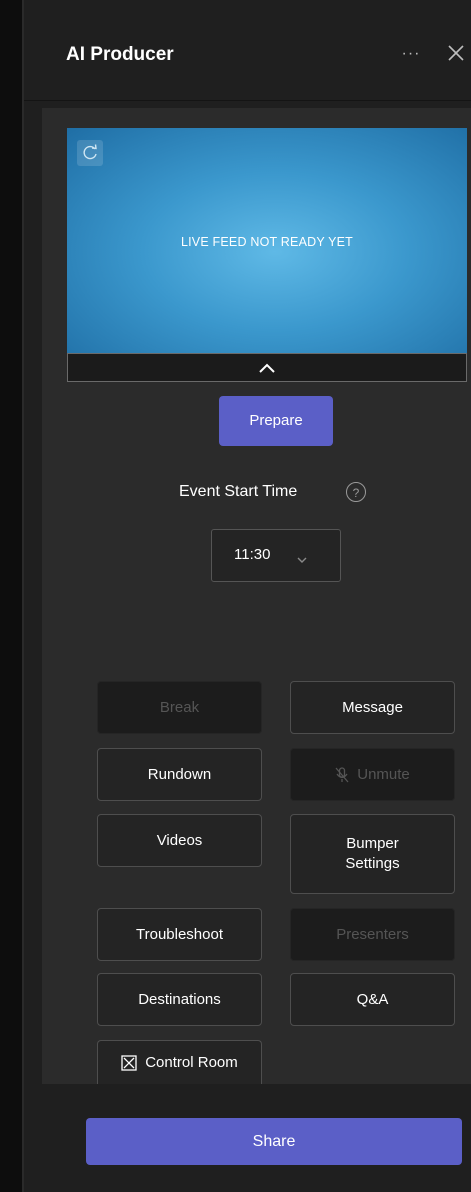  I want to click on prepare-button: Prepare, so click(276, 421).